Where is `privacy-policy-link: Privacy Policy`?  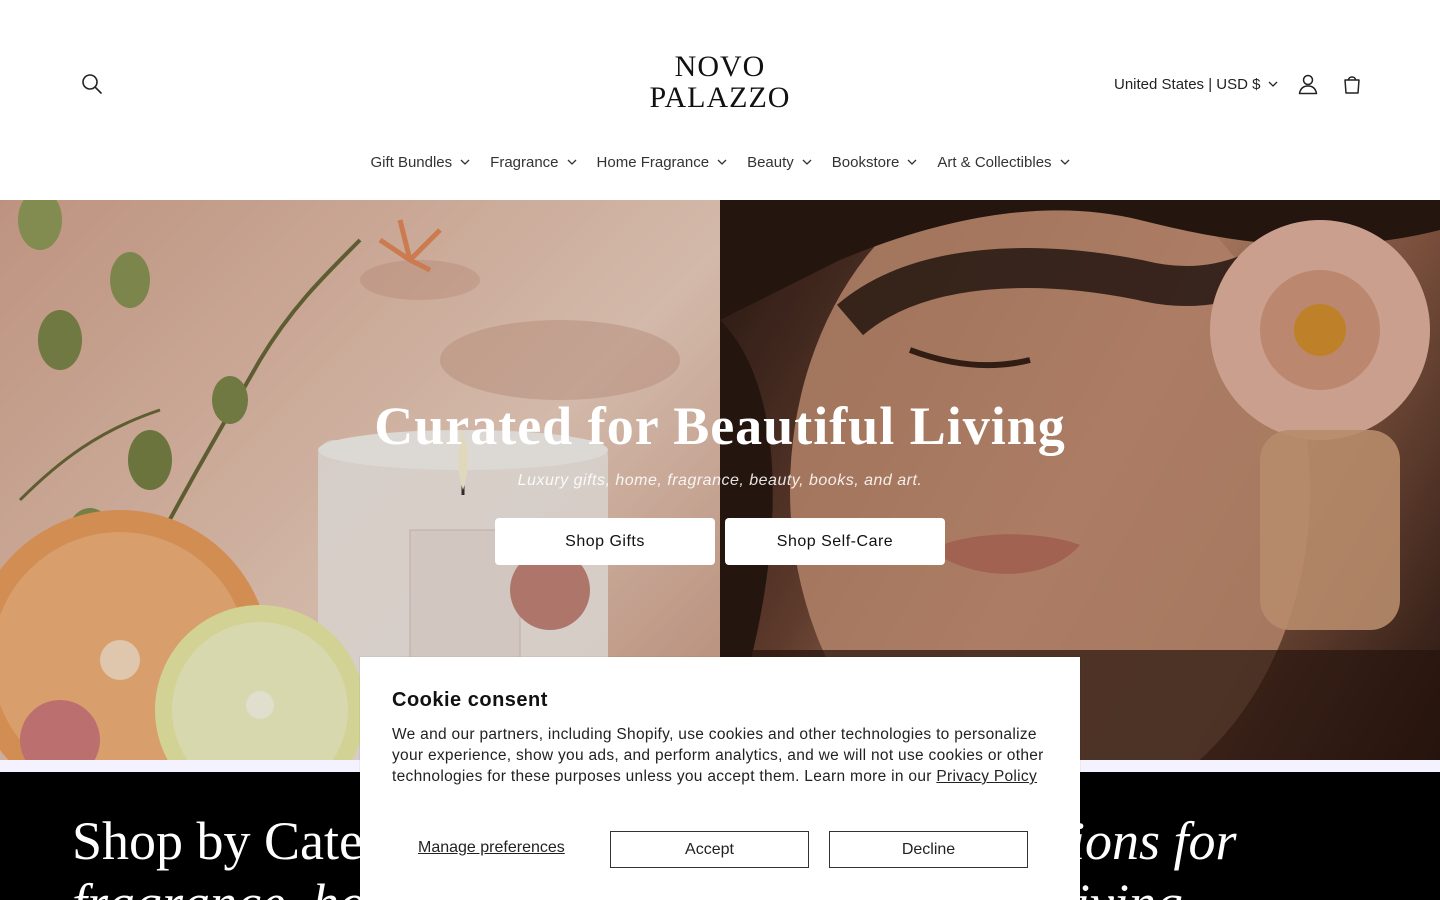
privacy-policy-link: Privacy Policy is located at coordinates (986, 776).